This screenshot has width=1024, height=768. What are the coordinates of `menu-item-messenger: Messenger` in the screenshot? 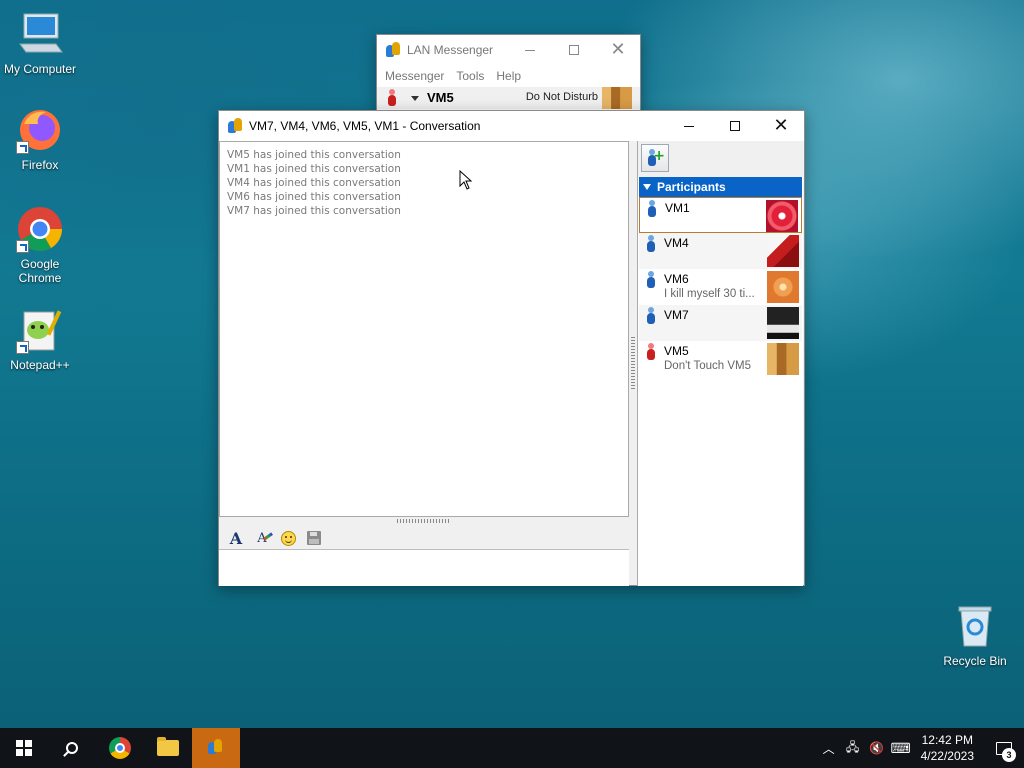 It's located at (414, 76).